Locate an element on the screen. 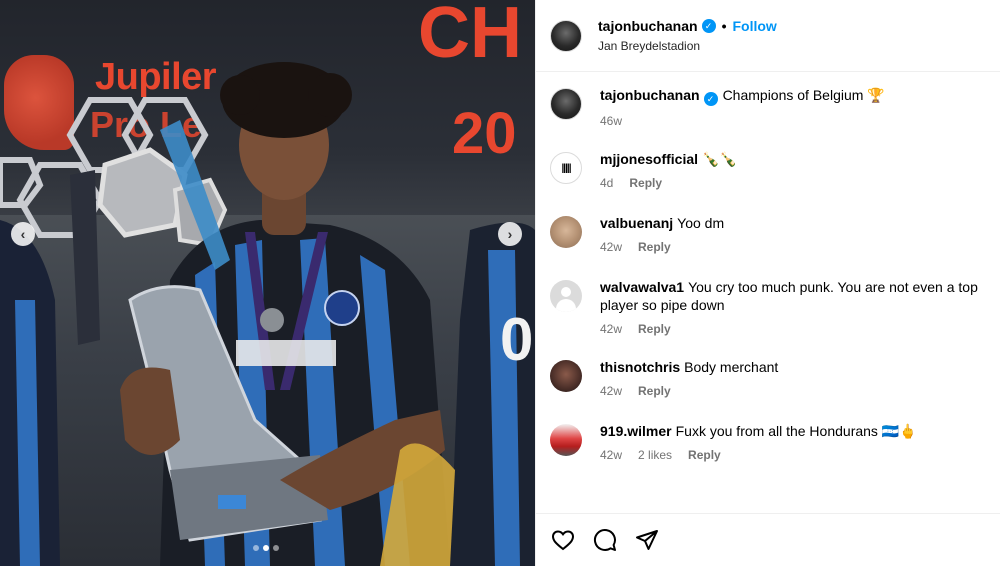 The width and height of the screenshot is (1000, 566). heart-icon is located at coordinates (563, 540).